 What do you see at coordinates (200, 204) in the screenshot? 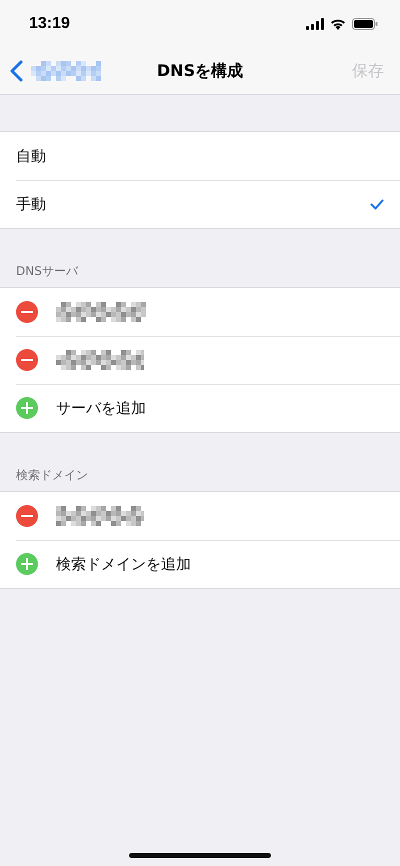
I see `option-row: 手動` at bounding box center [200, 204].